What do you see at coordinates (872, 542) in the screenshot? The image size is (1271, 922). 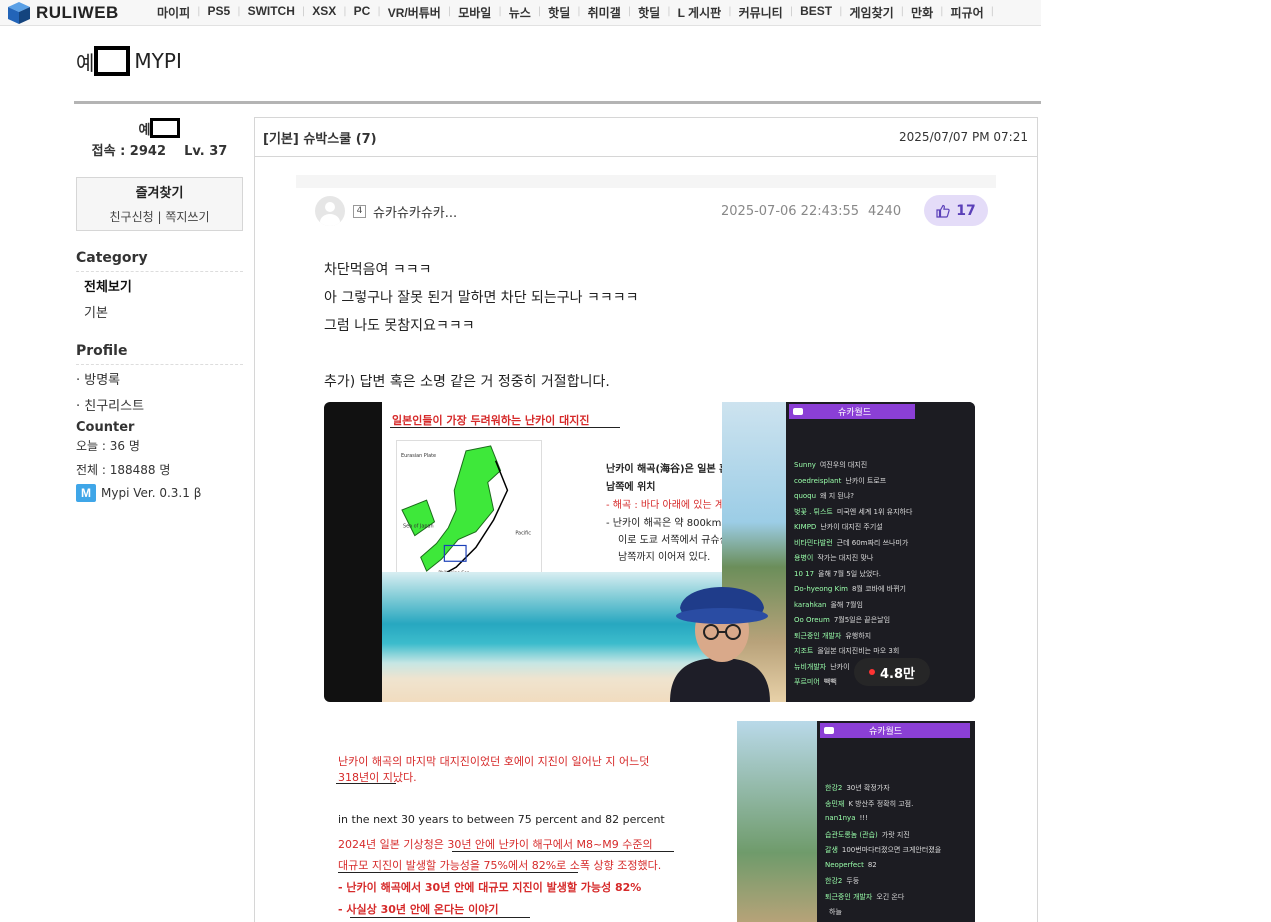 I see `chat-text: 근데 60m짜리 쓰나미가` at bounding box center [872, 542].